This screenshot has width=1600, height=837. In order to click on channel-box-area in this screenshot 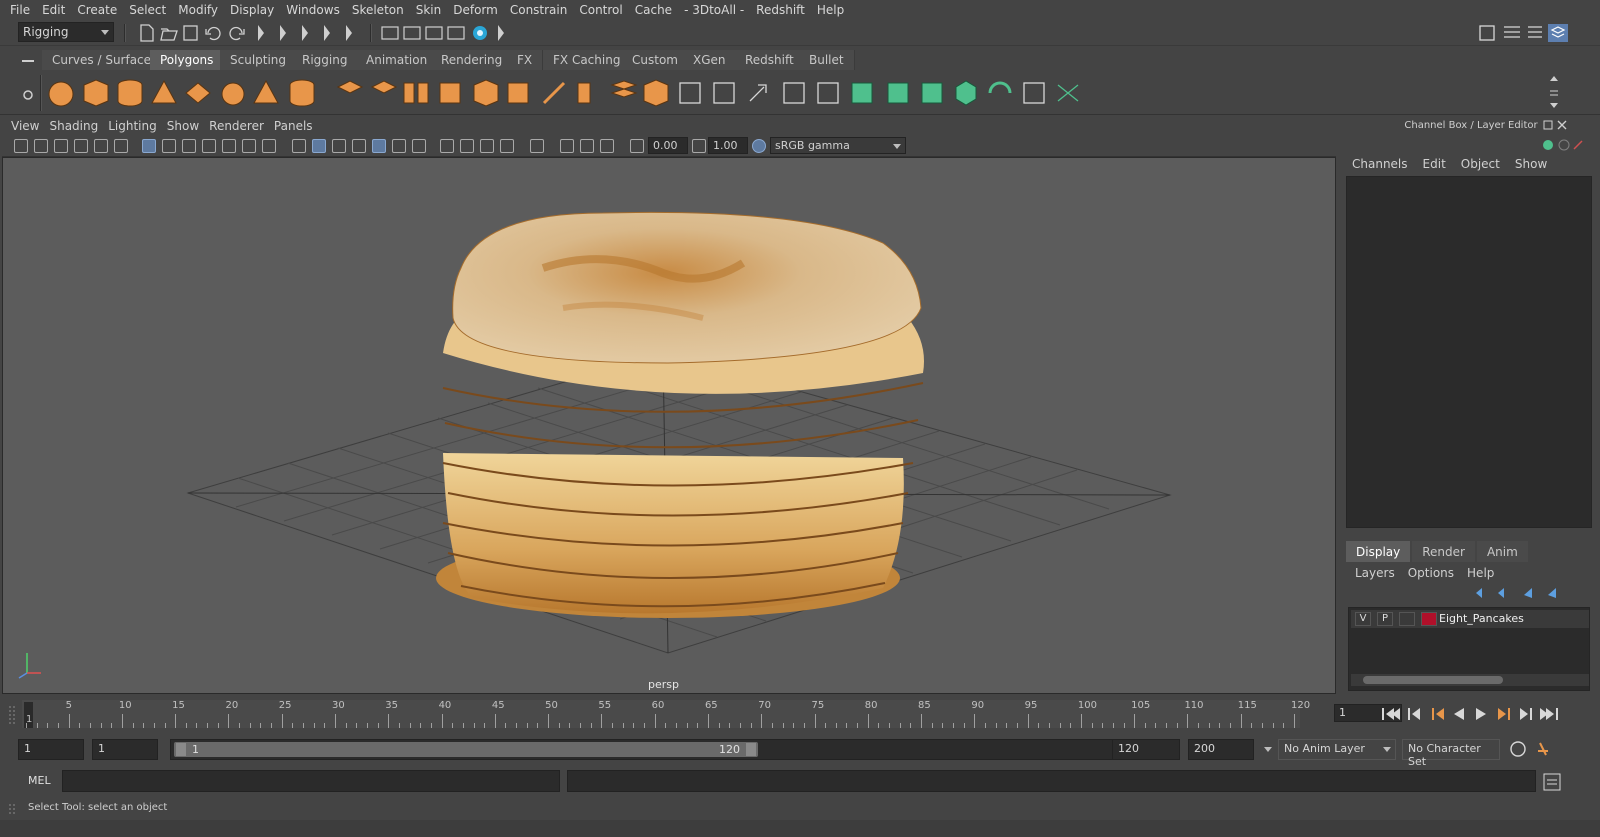, I will do `click(1469, 352)`.